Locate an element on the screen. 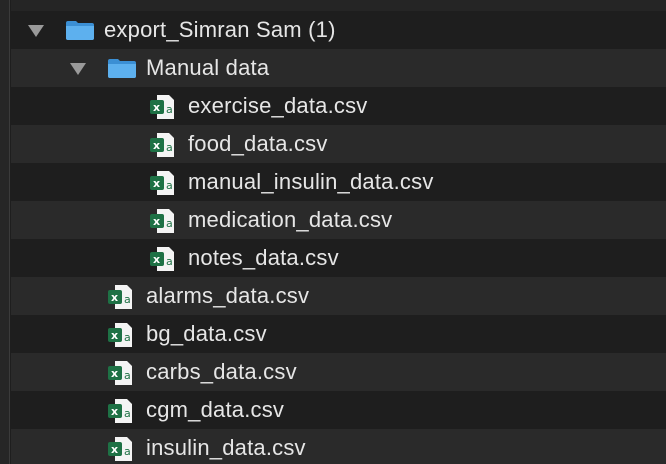  file-row: a x notes_data.csv is located at coordinates (338, 258).